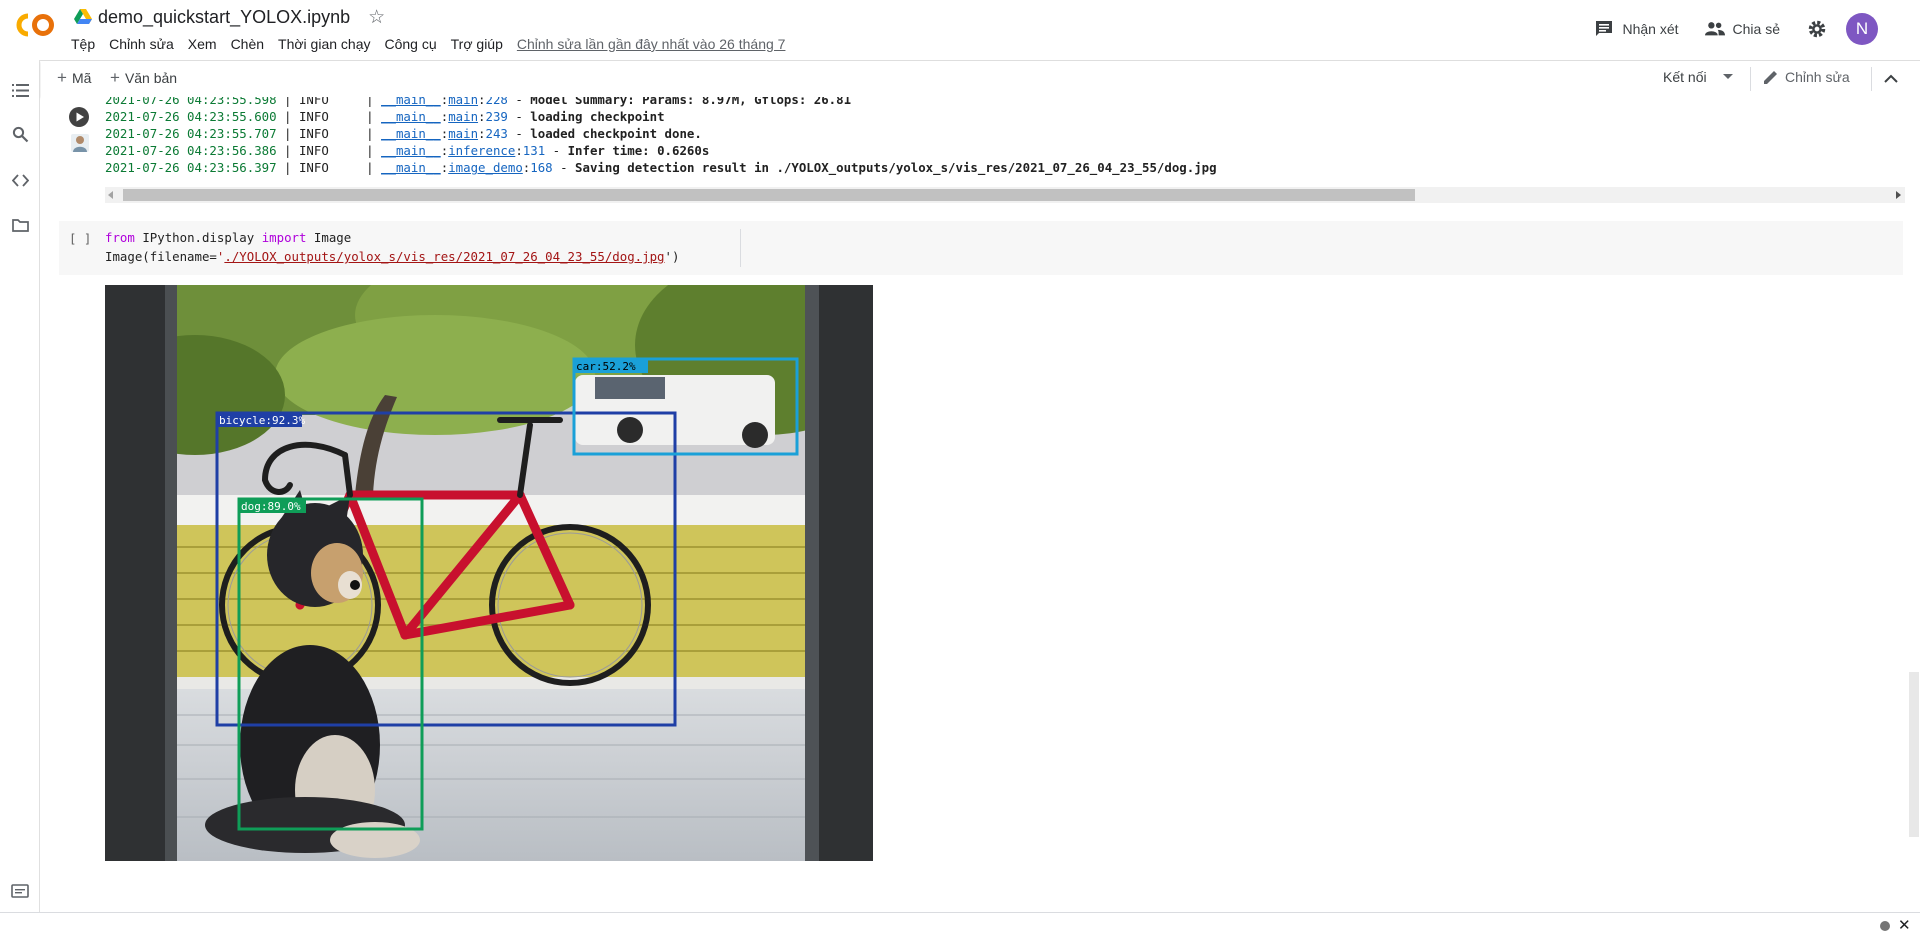 This screenshot has width=1920, height=938. Describe the element at coordinates (1817, 77) in the screenshot. I see `edit-mode-label: Chỉnh sửa` at that location.